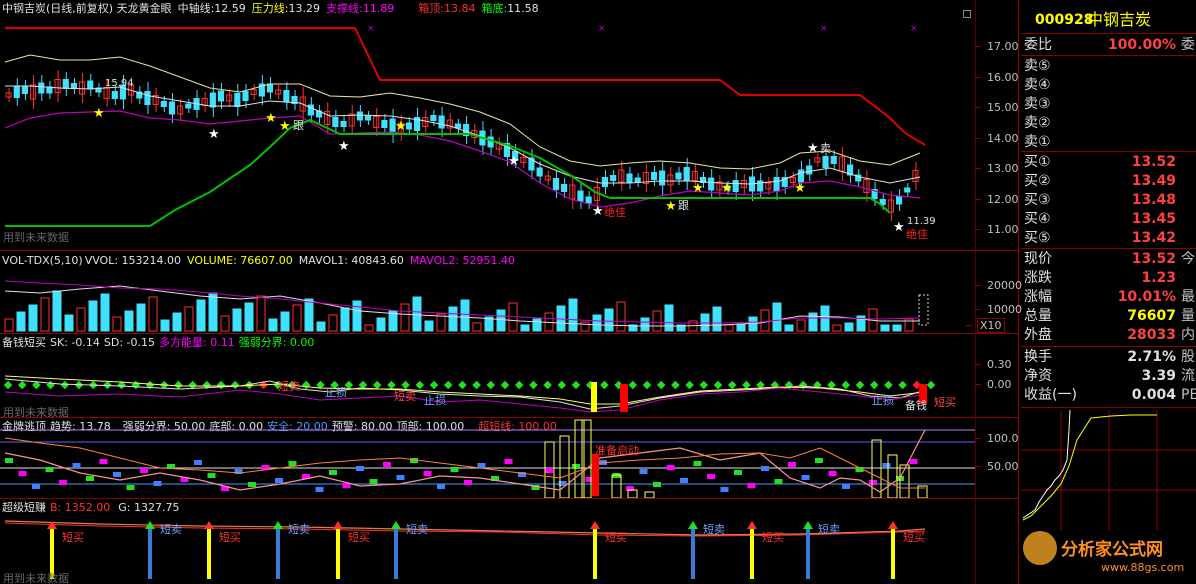 The image size is (1196, 584). Describe the element at coordinates (752, 525) in the screenshot. I see `up-arrow-icon` at that location.